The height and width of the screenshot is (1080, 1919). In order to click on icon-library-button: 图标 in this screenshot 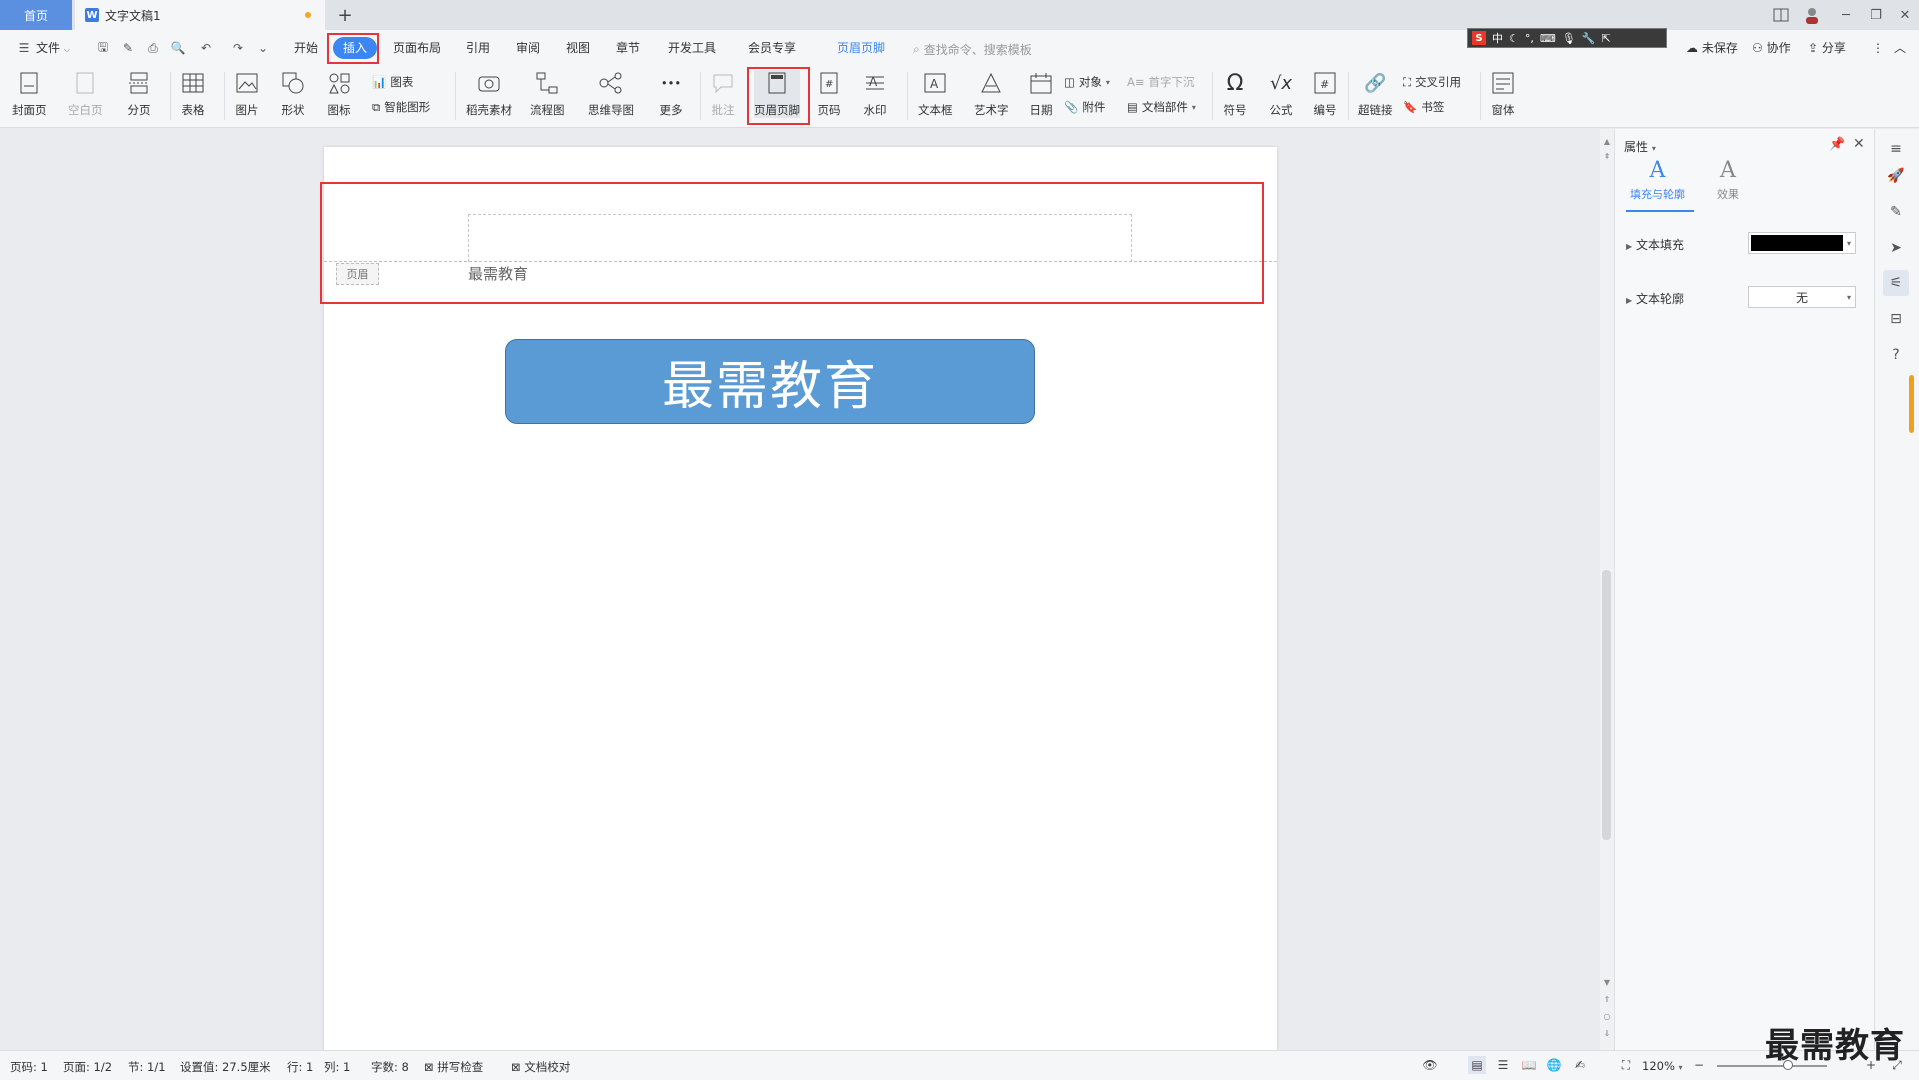, I will do `click(339, 94)`.